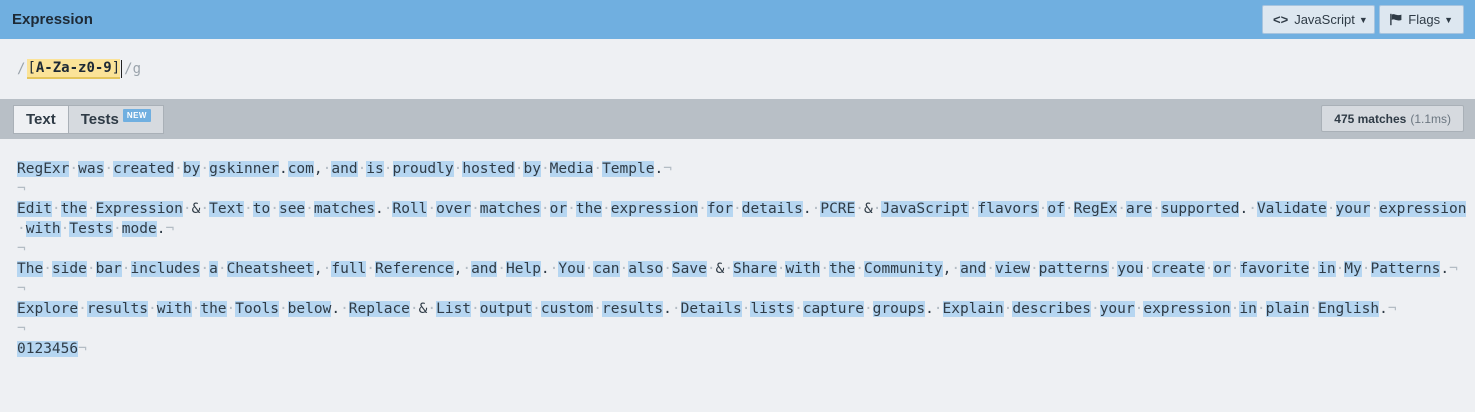 Image resolution: width=1475 pixels, height=412 pixels. What do you see at coordinates (1056, 209) in the screenshot?
I see `match-highlight: of` at bounding box center [1056, 209].